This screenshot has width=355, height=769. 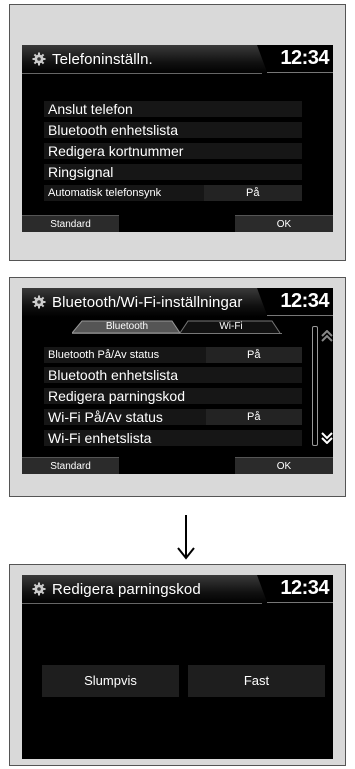 What do you see at coordinates (100, 438) in the screenshot?
I see `menu-item-label: Wi-Fi enhetslista` at bounding box center [100, 438].